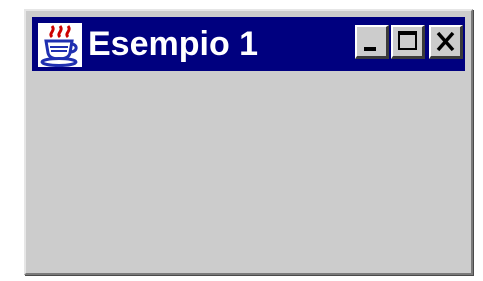 This screenshot has width=483, height=281. I want to click on maximize-button, so click(408, 42).